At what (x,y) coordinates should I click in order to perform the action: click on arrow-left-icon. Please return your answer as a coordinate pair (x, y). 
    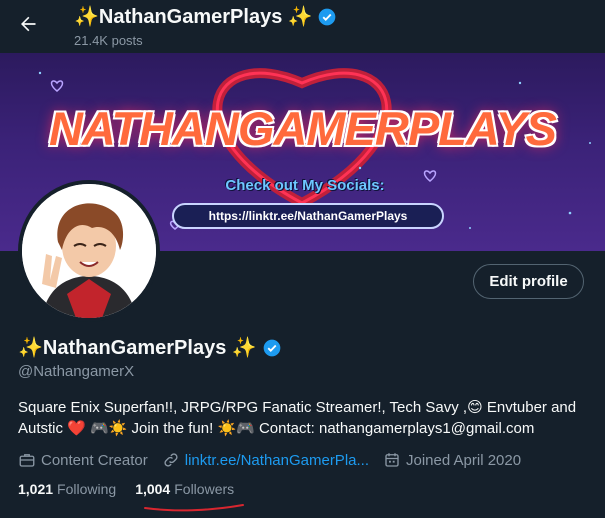
    Looking at the image, I should click on (28, 24).